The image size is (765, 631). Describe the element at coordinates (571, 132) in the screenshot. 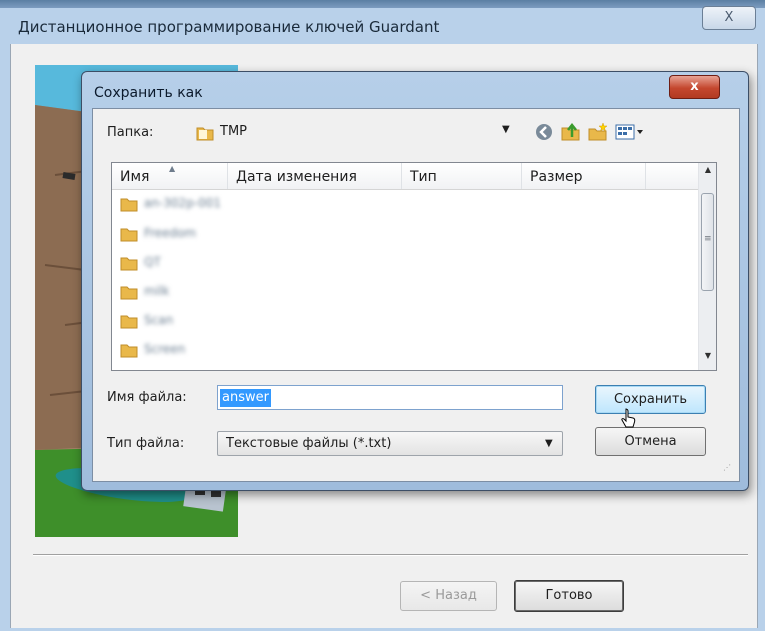

I see `up-folder-icon` at that location.